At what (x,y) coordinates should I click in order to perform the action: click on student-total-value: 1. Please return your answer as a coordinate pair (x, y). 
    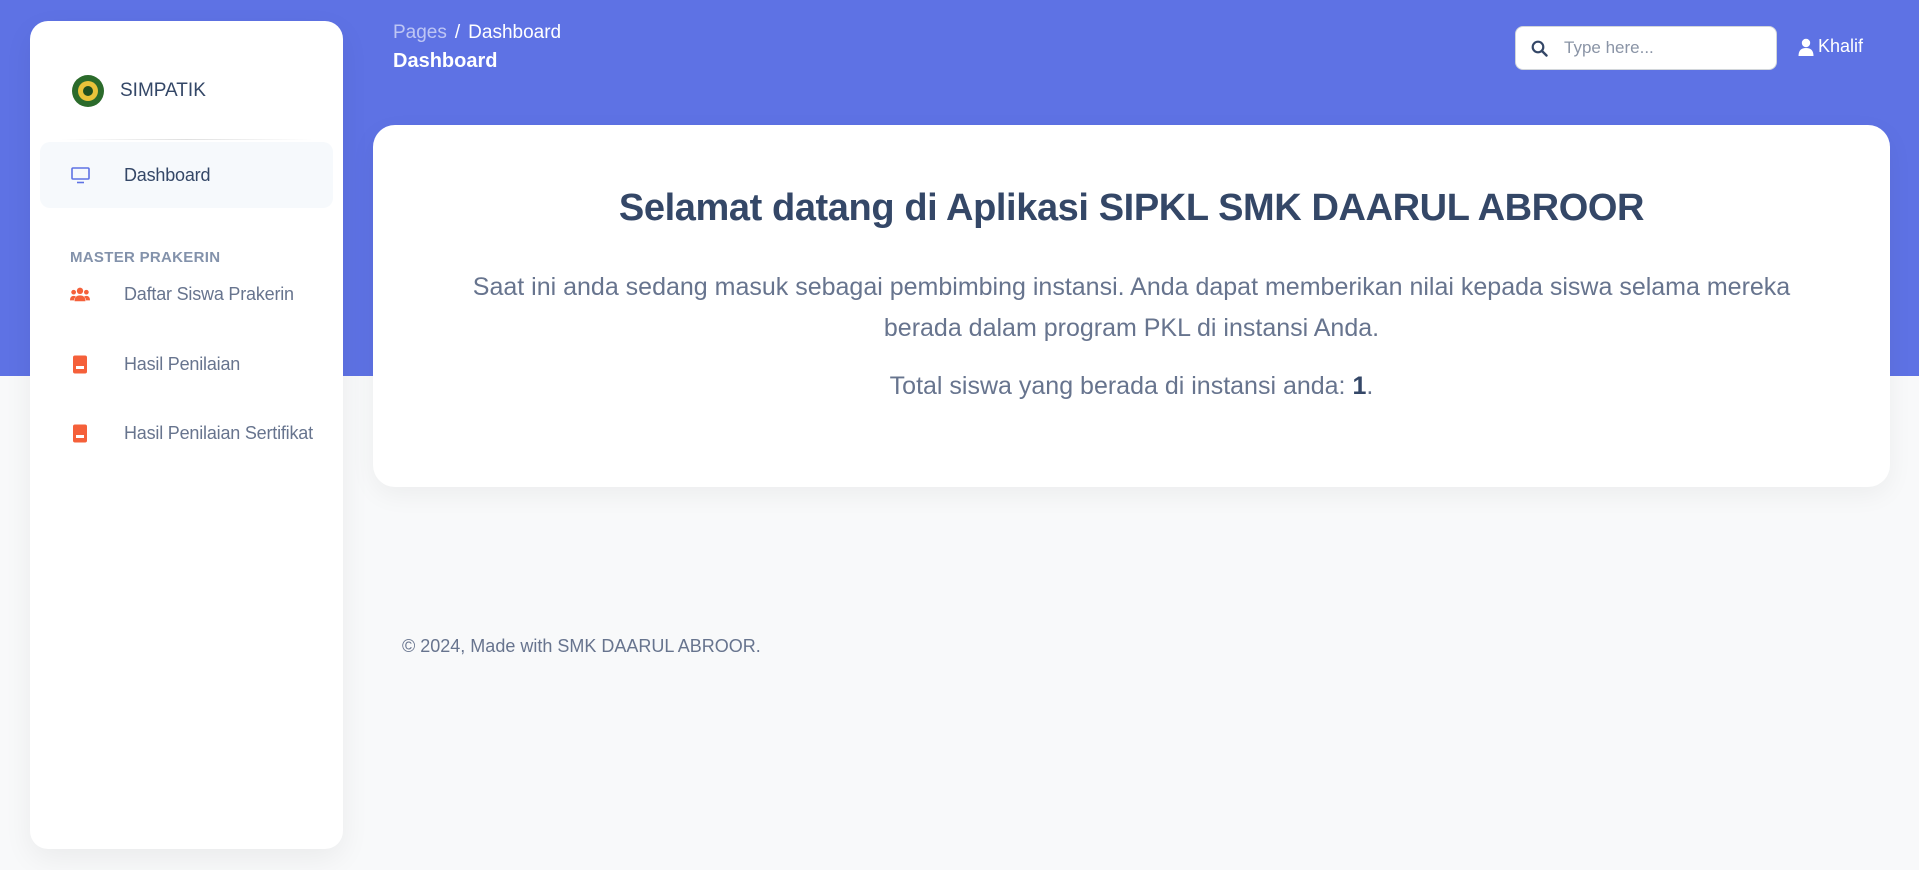
    Looking at the image, I should click on (1359, 386).